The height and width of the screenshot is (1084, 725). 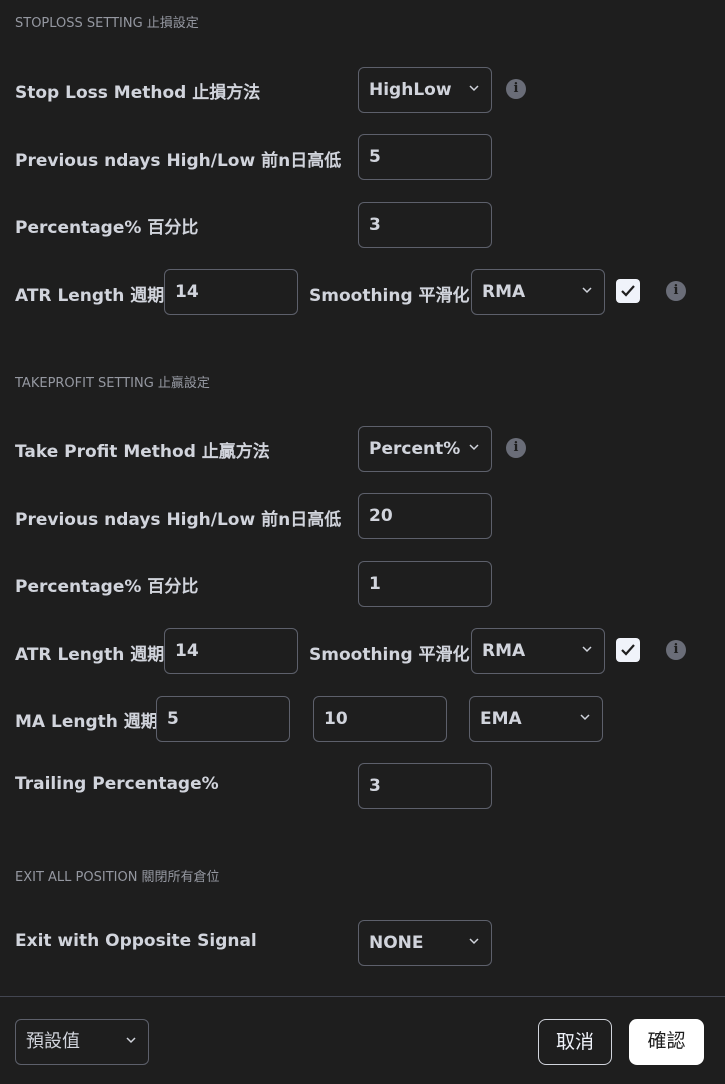 I want to click on take-profit-method-select: Percent%, so click(x=425, y=449).